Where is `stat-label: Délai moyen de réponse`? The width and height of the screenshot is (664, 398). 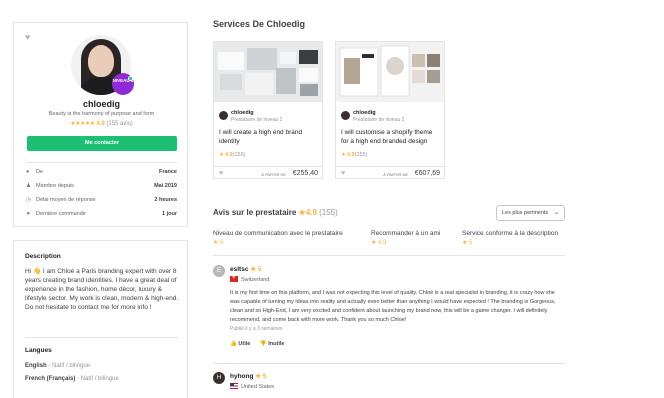 stat-label: Délai moyen de réponse is located at coordinates (66, 200).